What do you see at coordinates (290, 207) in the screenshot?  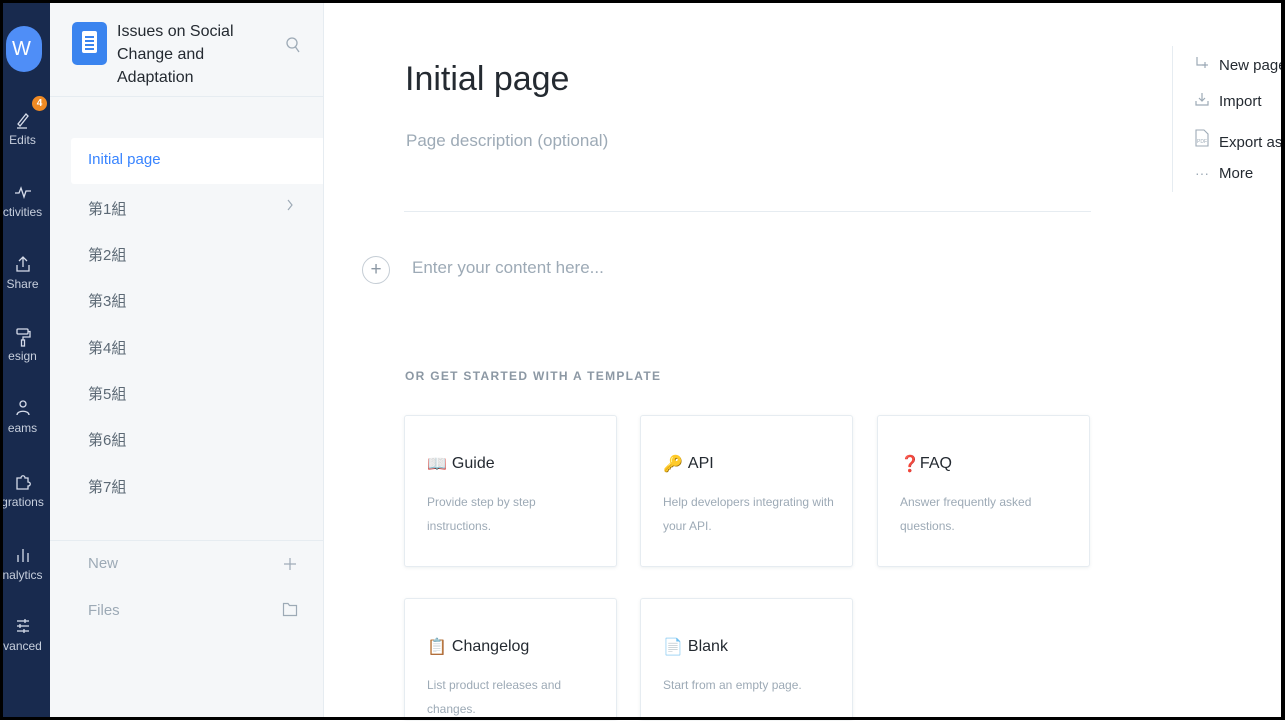 I see `chevron-right-icon` at bounding box center [290, 207].